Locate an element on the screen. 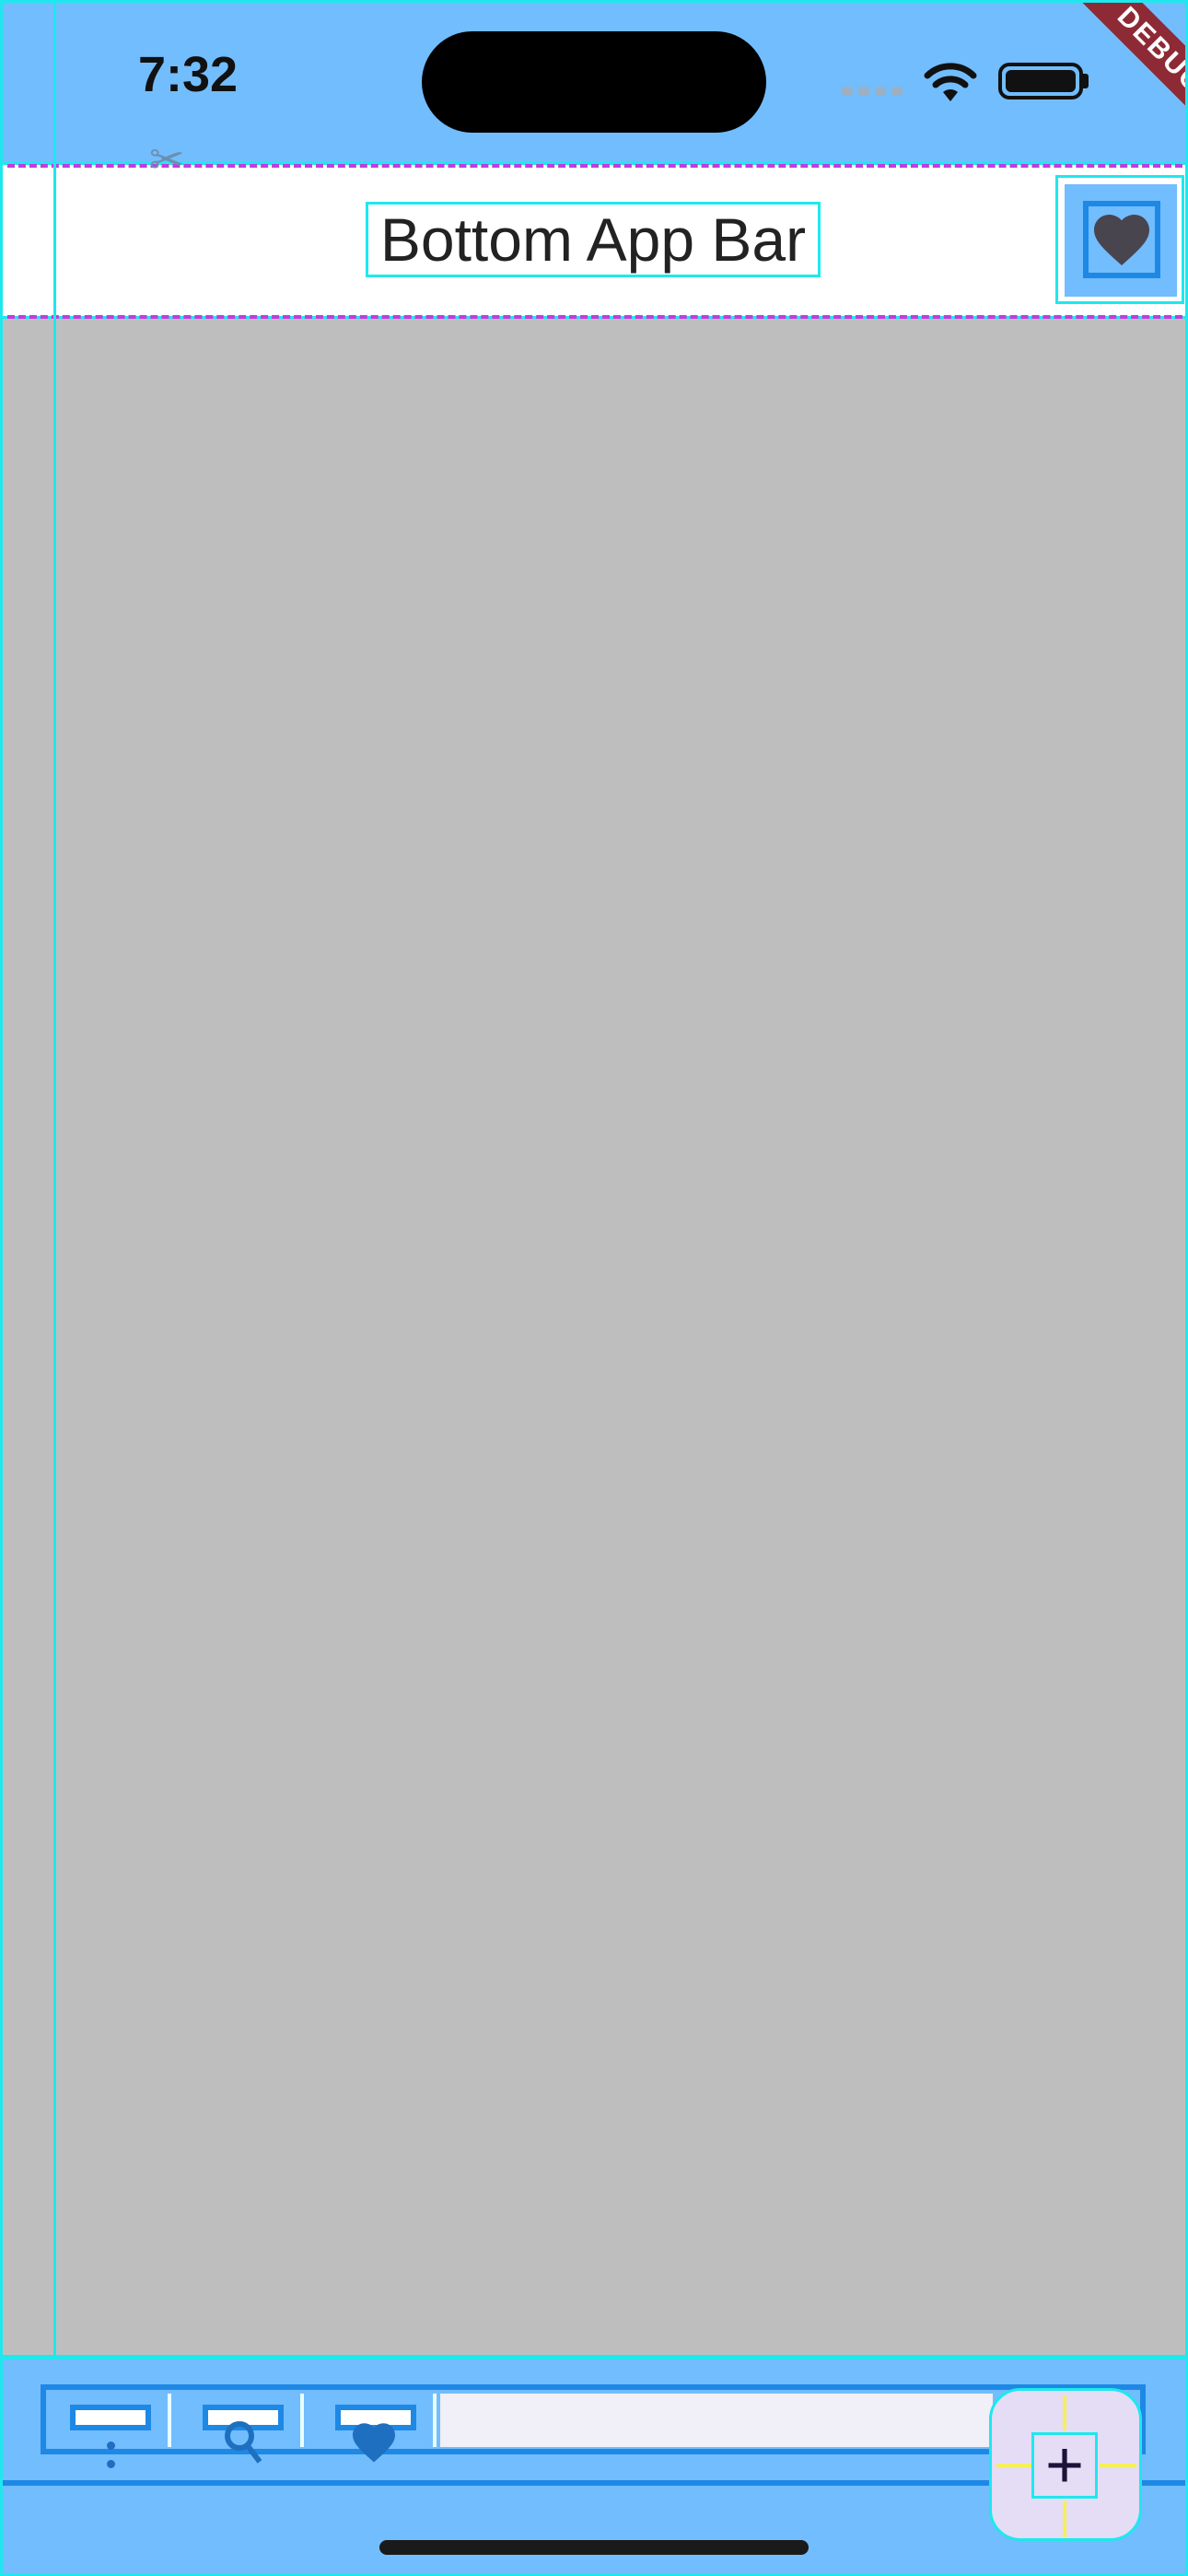  page-title: Bottom App Bar is located at coordinates (593, 239).